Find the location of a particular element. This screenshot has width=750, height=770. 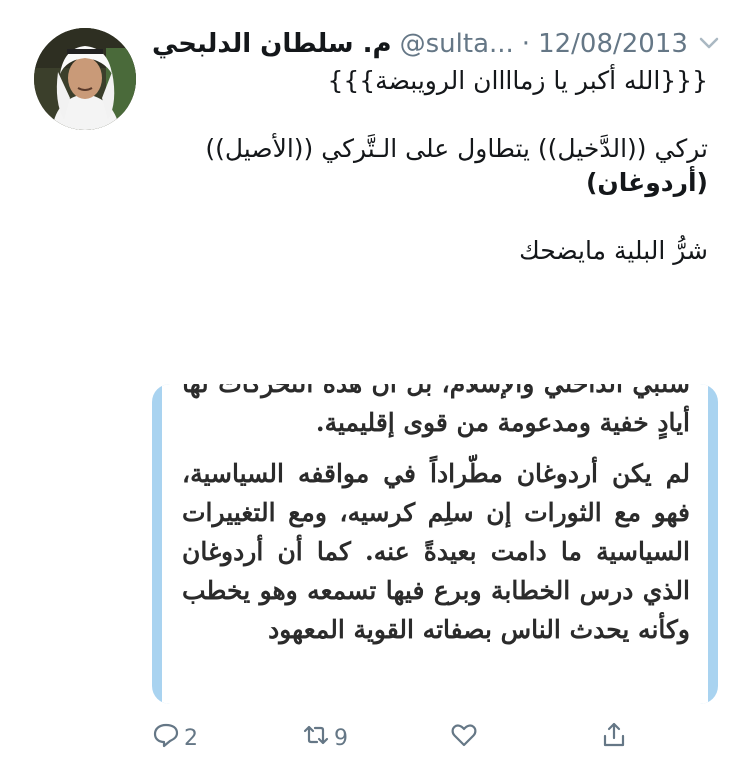

avatar is located at coordinates (85, 79).